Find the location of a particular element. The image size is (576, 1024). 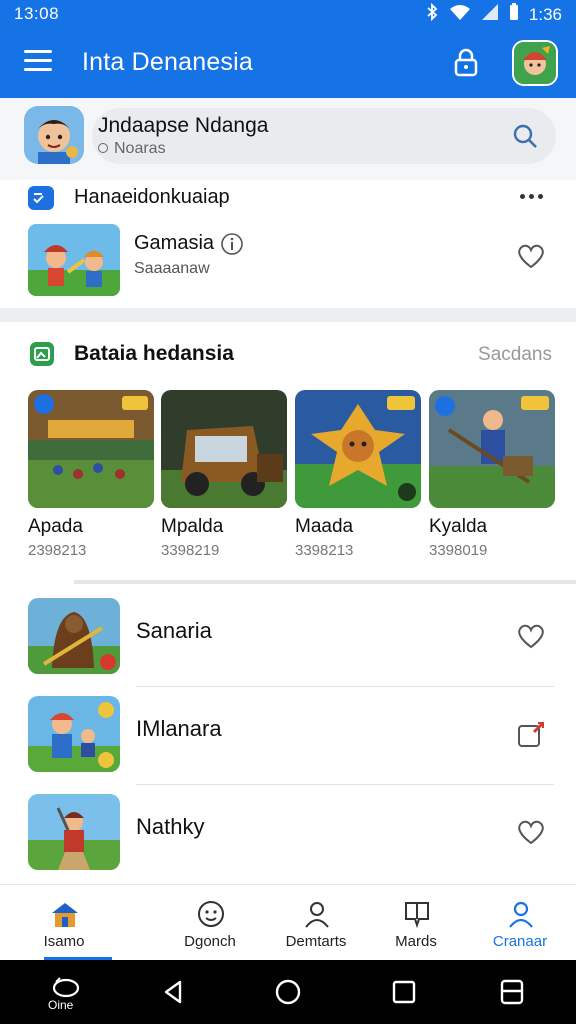

list-divider is located at coordinates (325, 582).